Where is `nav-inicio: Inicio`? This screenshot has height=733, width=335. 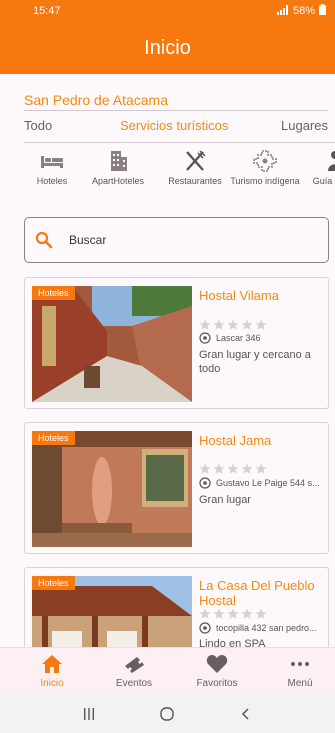 nav-inicio: Inicio is located at coordinates (52, 671).